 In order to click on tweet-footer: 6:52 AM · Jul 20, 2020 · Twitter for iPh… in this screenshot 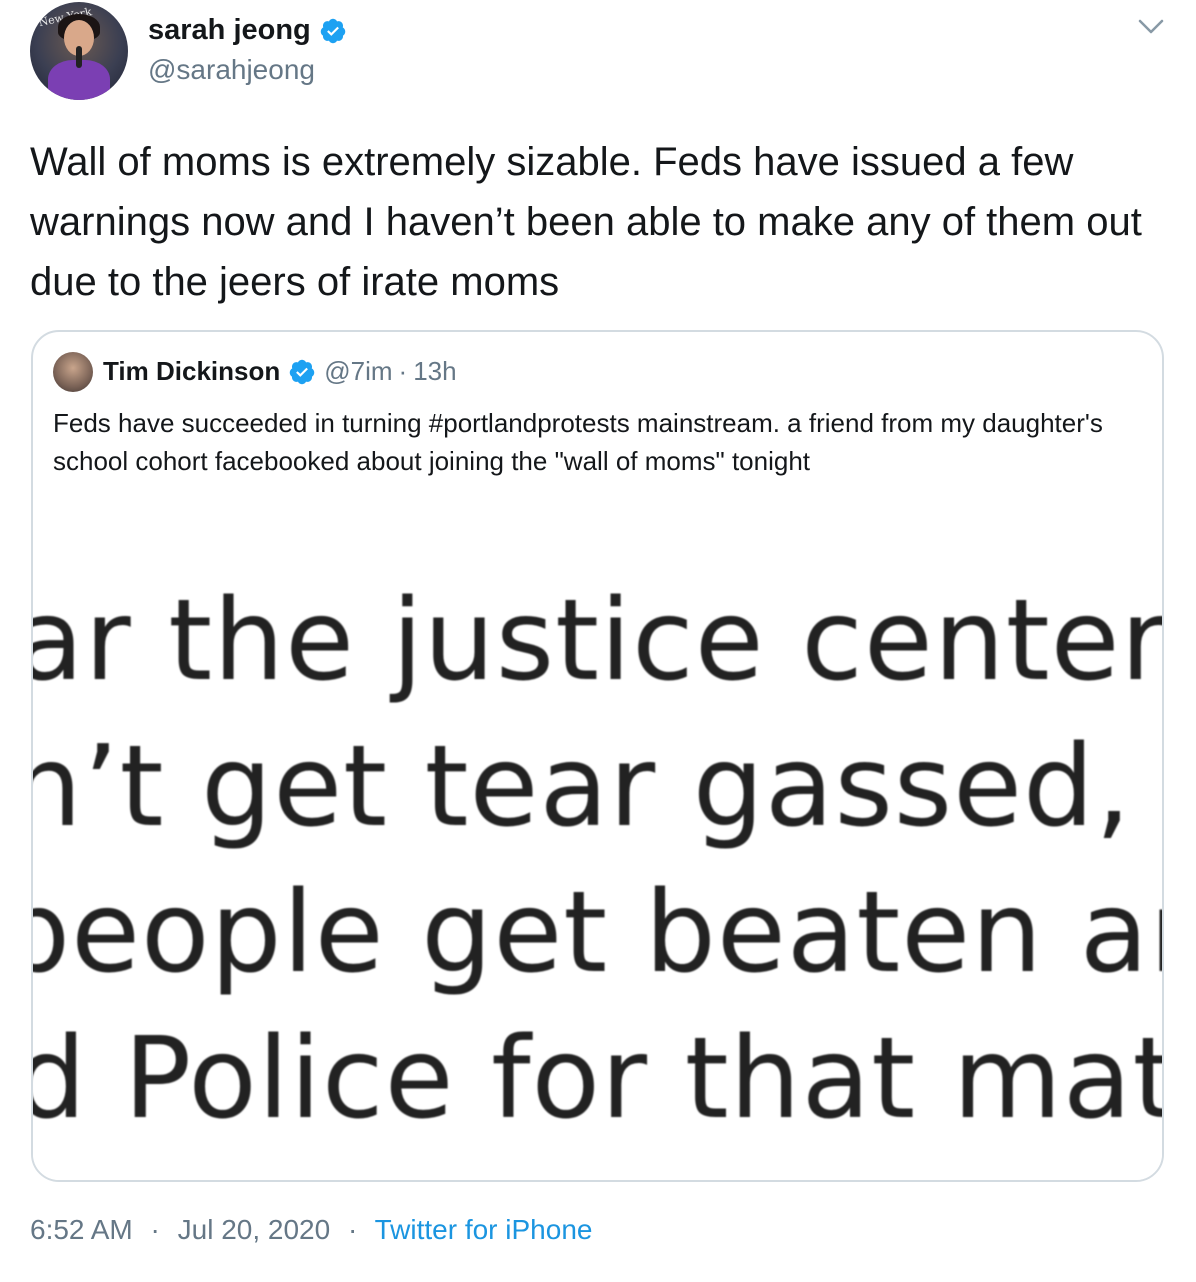, I will do `click(311, 1230)`.